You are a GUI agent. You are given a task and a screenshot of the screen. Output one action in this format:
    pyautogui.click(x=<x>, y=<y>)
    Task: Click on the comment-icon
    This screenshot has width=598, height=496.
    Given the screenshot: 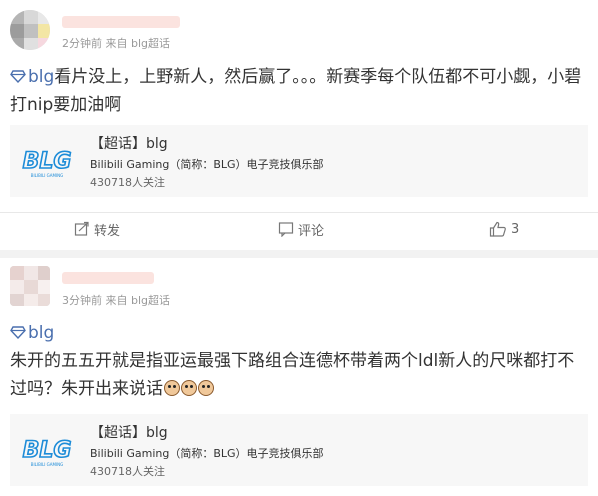 What is the action you would take?
    pyautogui.click(x=286, y=229)
    